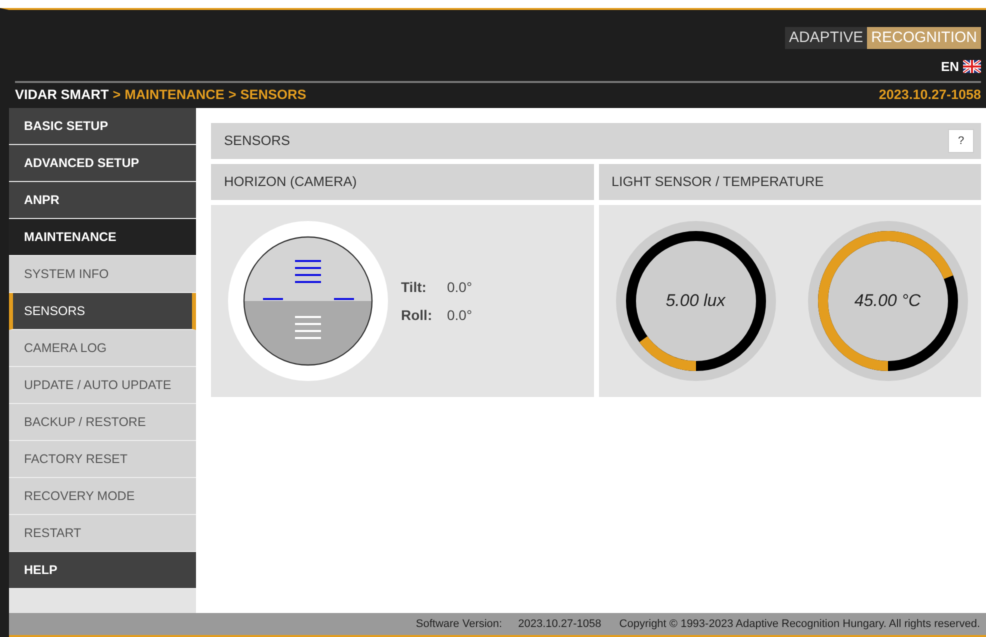  Describe the element at coordinates (972, 67) in the screenshot. I see `flag-icon` at that location.